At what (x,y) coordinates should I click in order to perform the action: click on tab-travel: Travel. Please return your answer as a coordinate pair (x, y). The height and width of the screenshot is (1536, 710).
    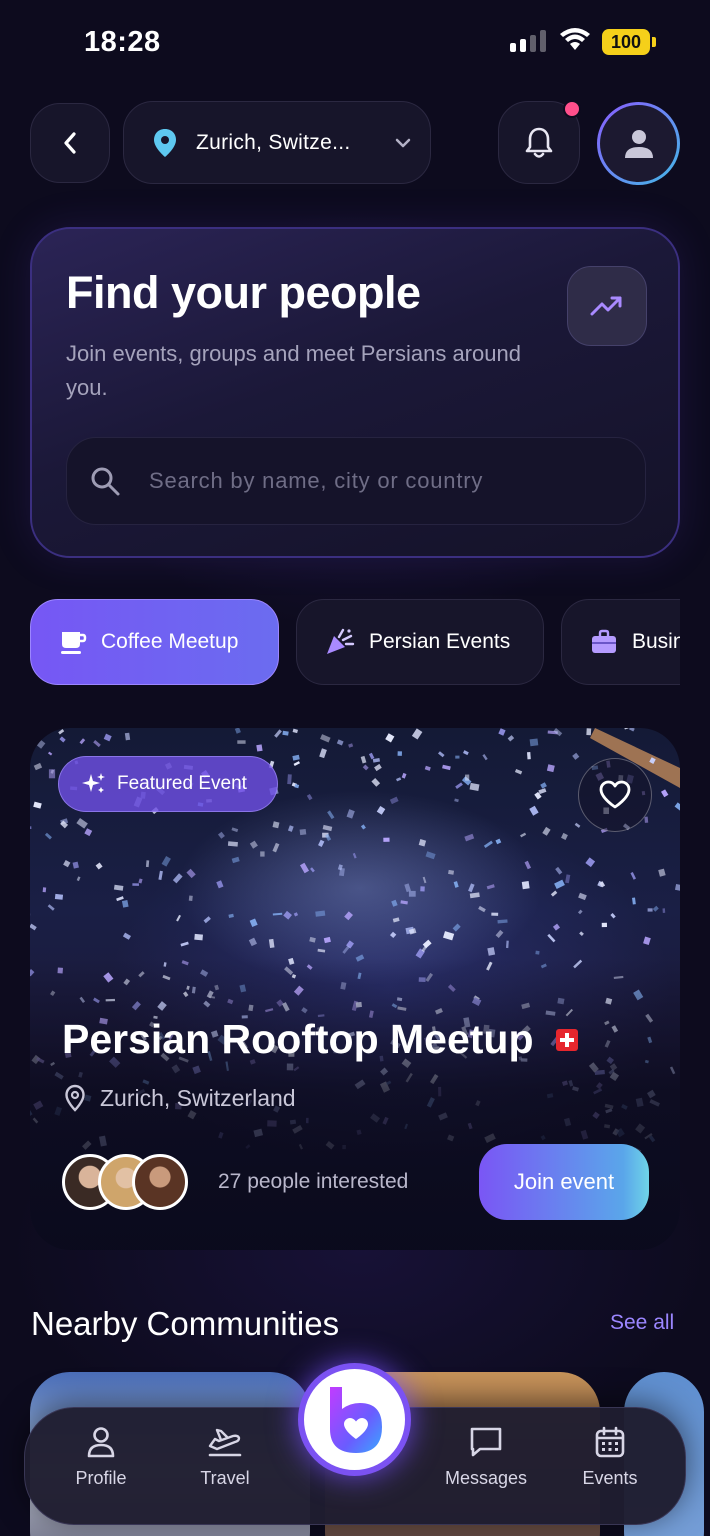
    Looking at the image, I should click on (225, 1457).